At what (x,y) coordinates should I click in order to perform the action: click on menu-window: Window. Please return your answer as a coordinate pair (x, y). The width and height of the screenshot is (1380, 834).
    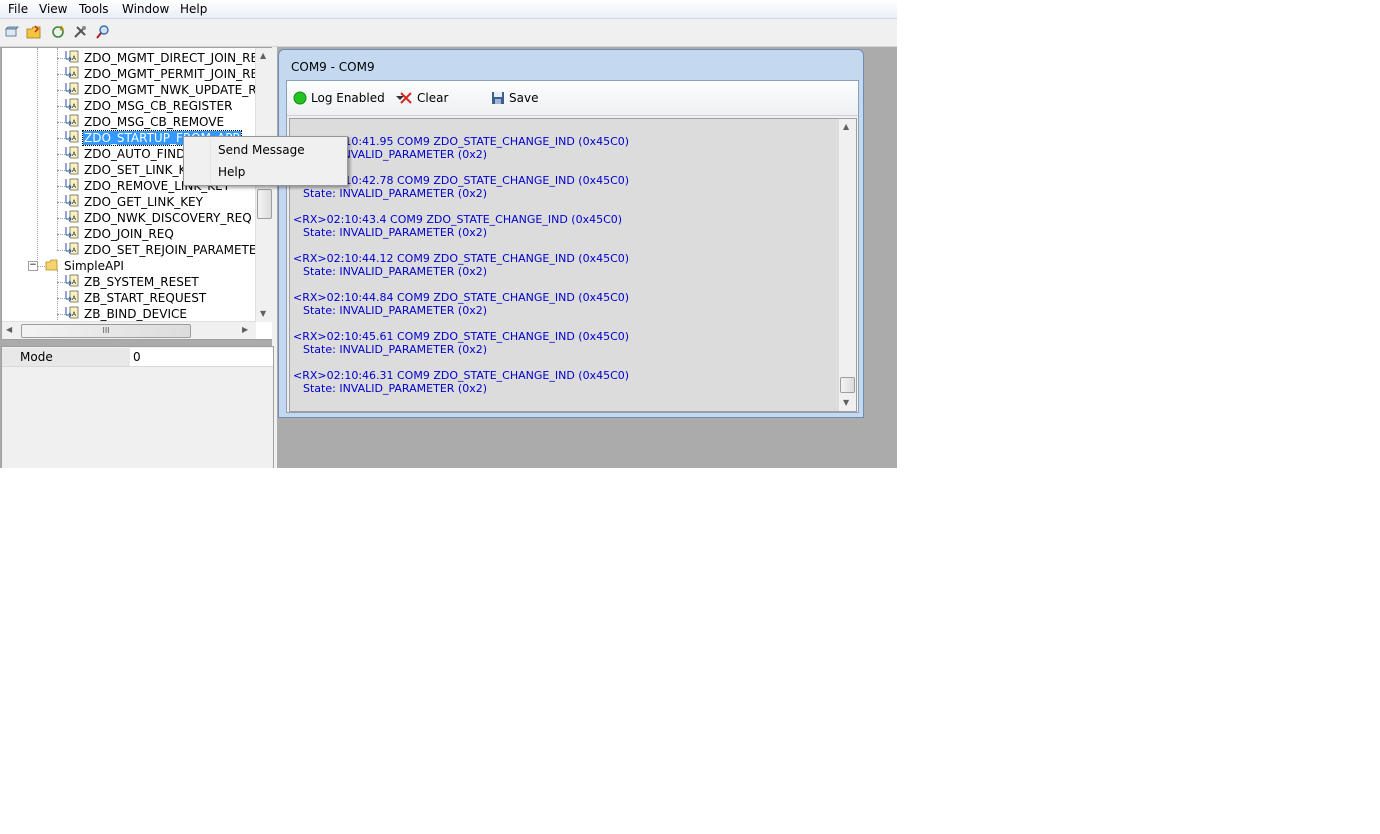
    Looking at the image, I should click on (145, 9).